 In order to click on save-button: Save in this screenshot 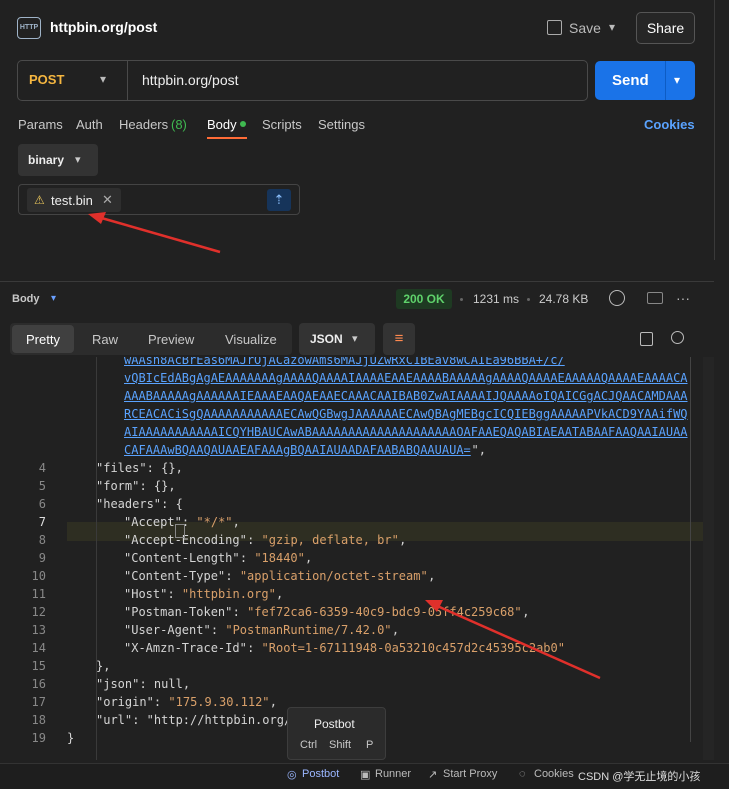, I will do `click(585, 28)`.